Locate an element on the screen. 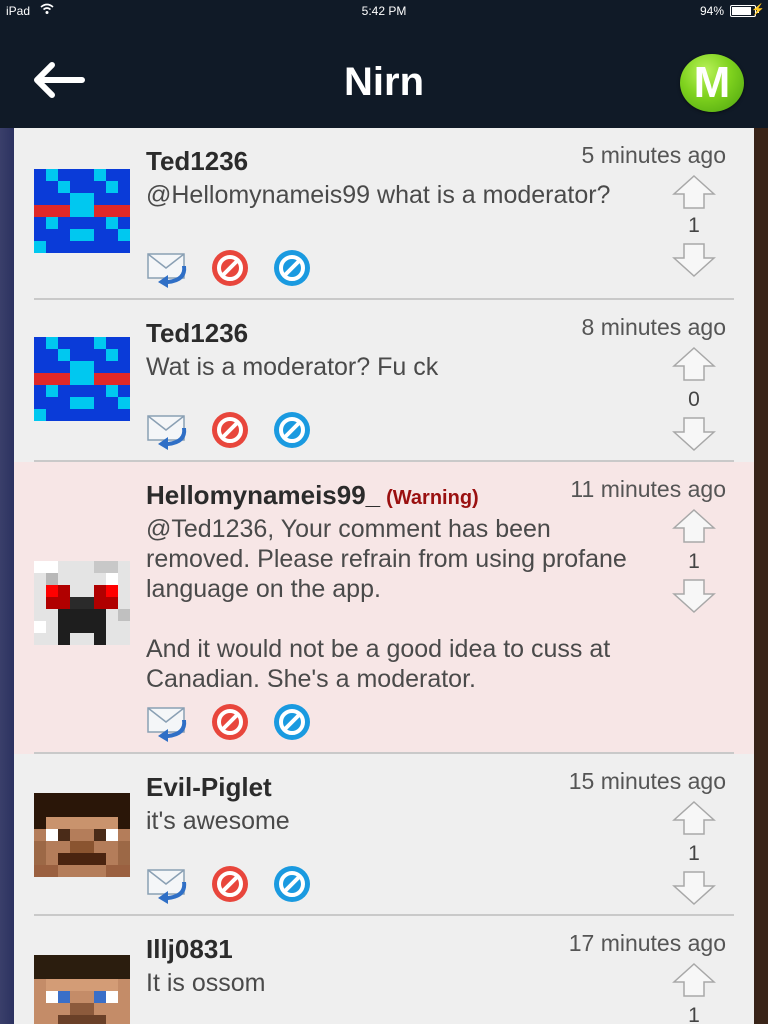 The width and height of the screenshot is (768, 1024). comment-username: Hellomynameis99_ (Warning) is located at coordinates (312, 495).